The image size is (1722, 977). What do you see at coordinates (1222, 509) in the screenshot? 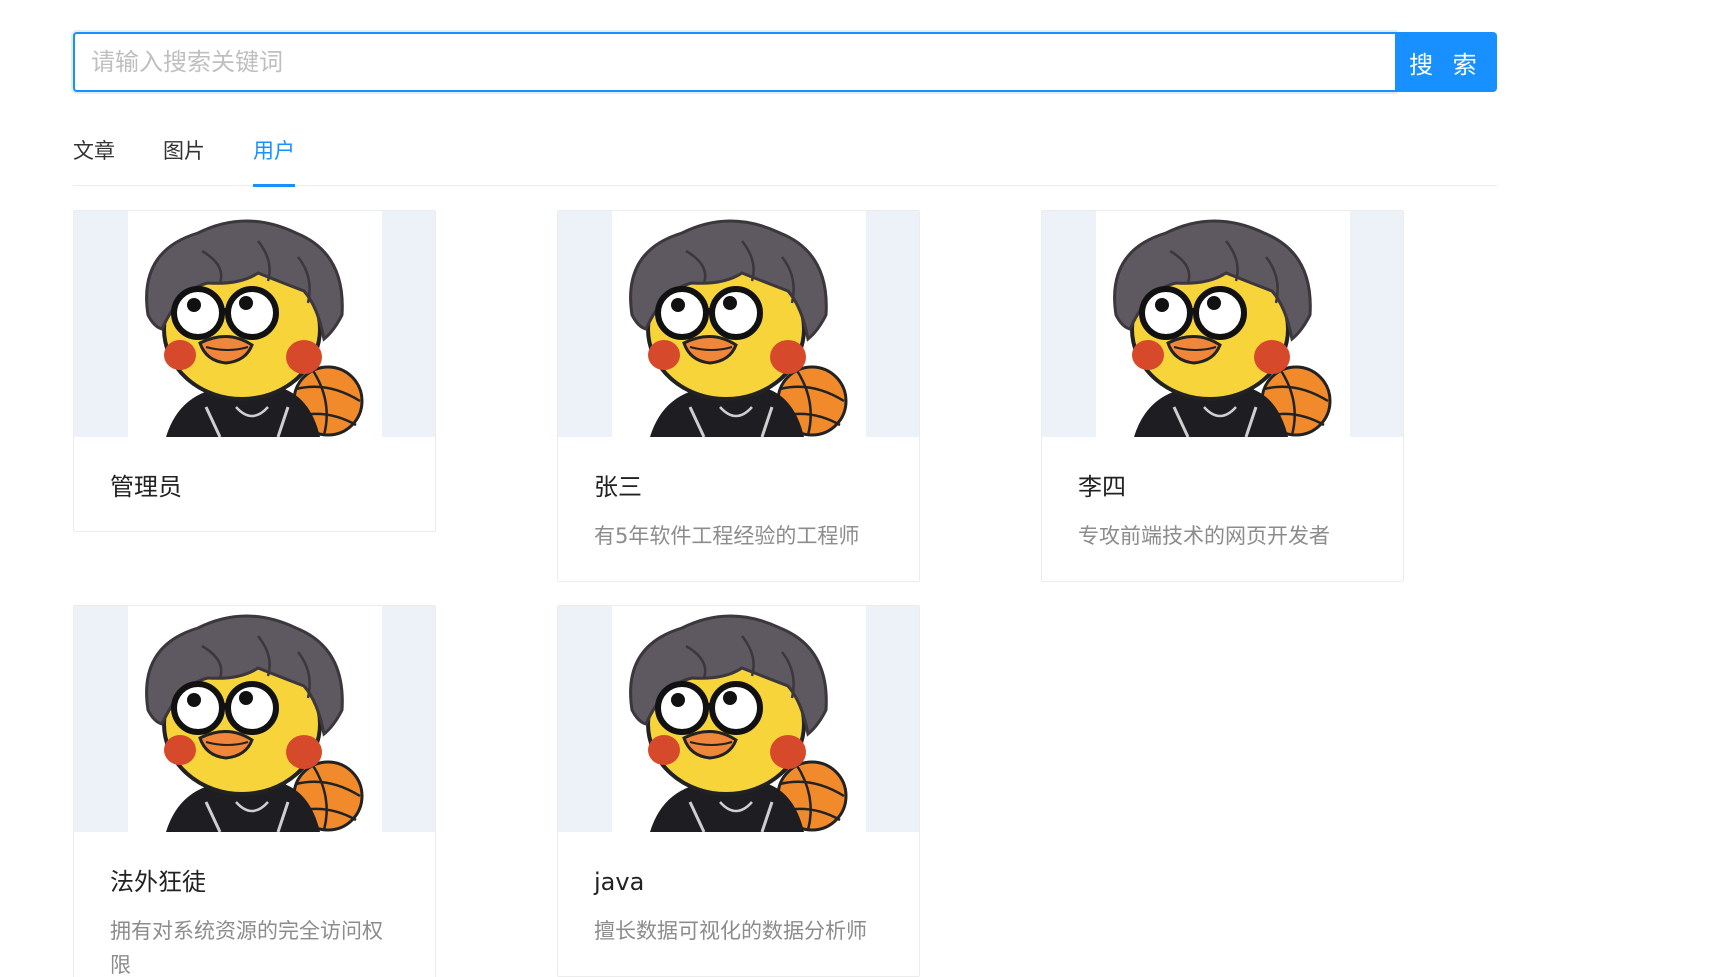
I see `user-card-body: 李四 专攻前端技术的网页开发者` at bounding box center [1222, 509].